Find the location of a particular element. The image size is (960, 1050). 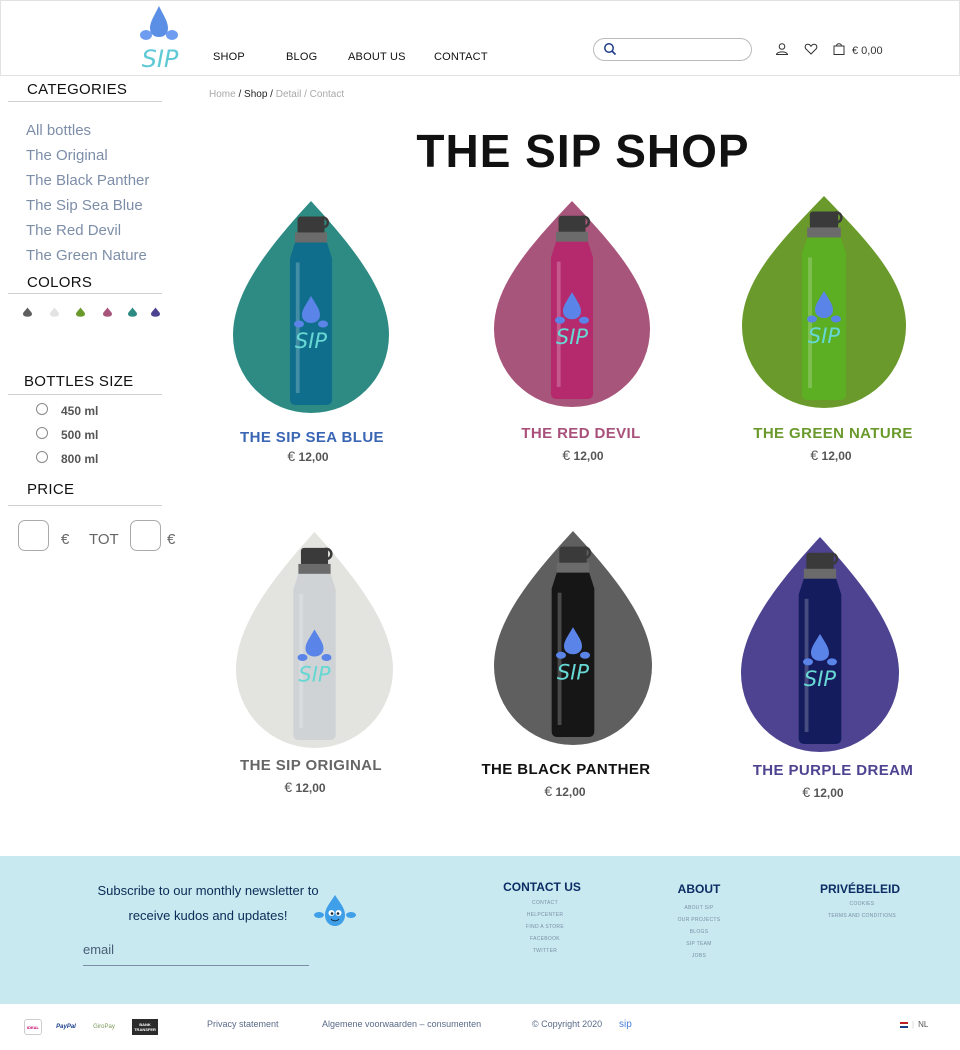

price-min-currency: € is located at coordinates (65, 539).